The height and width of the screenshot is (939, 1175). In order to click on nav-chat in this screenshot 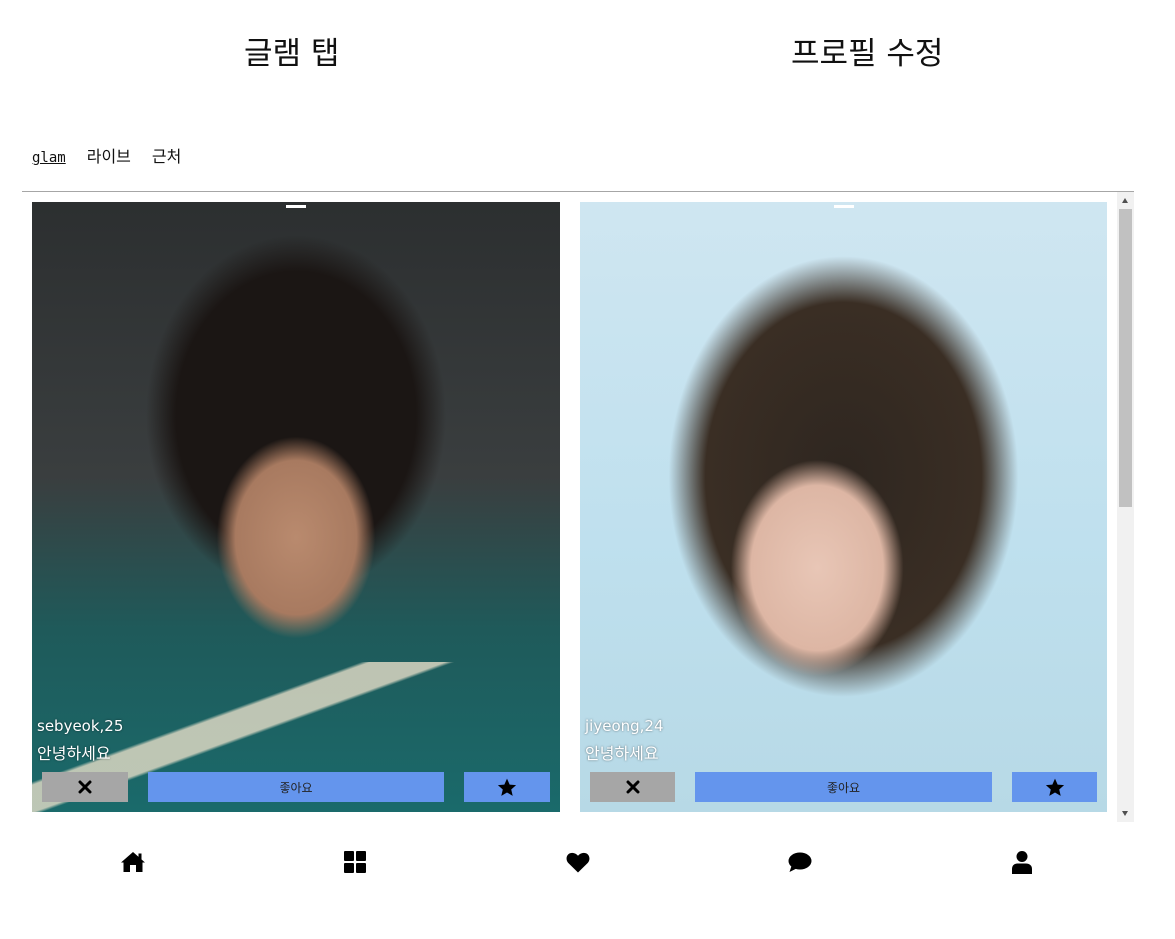, I will do `click(800, 862)`.